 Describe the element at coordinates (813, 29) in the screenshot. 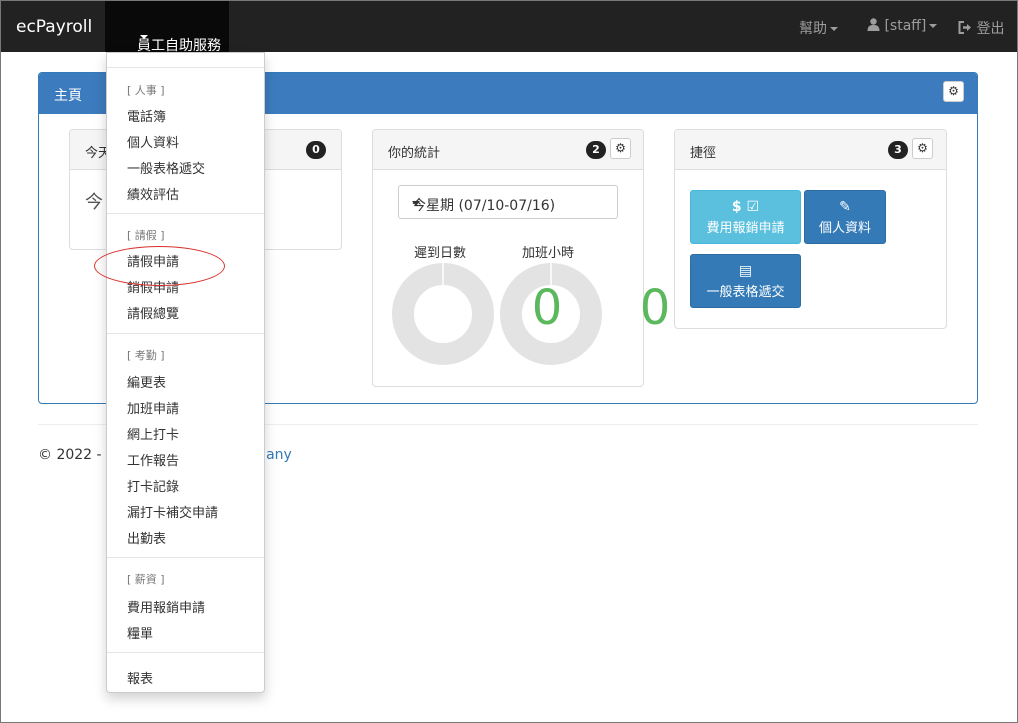

I see `nav-help-label: 幫助` at that location.